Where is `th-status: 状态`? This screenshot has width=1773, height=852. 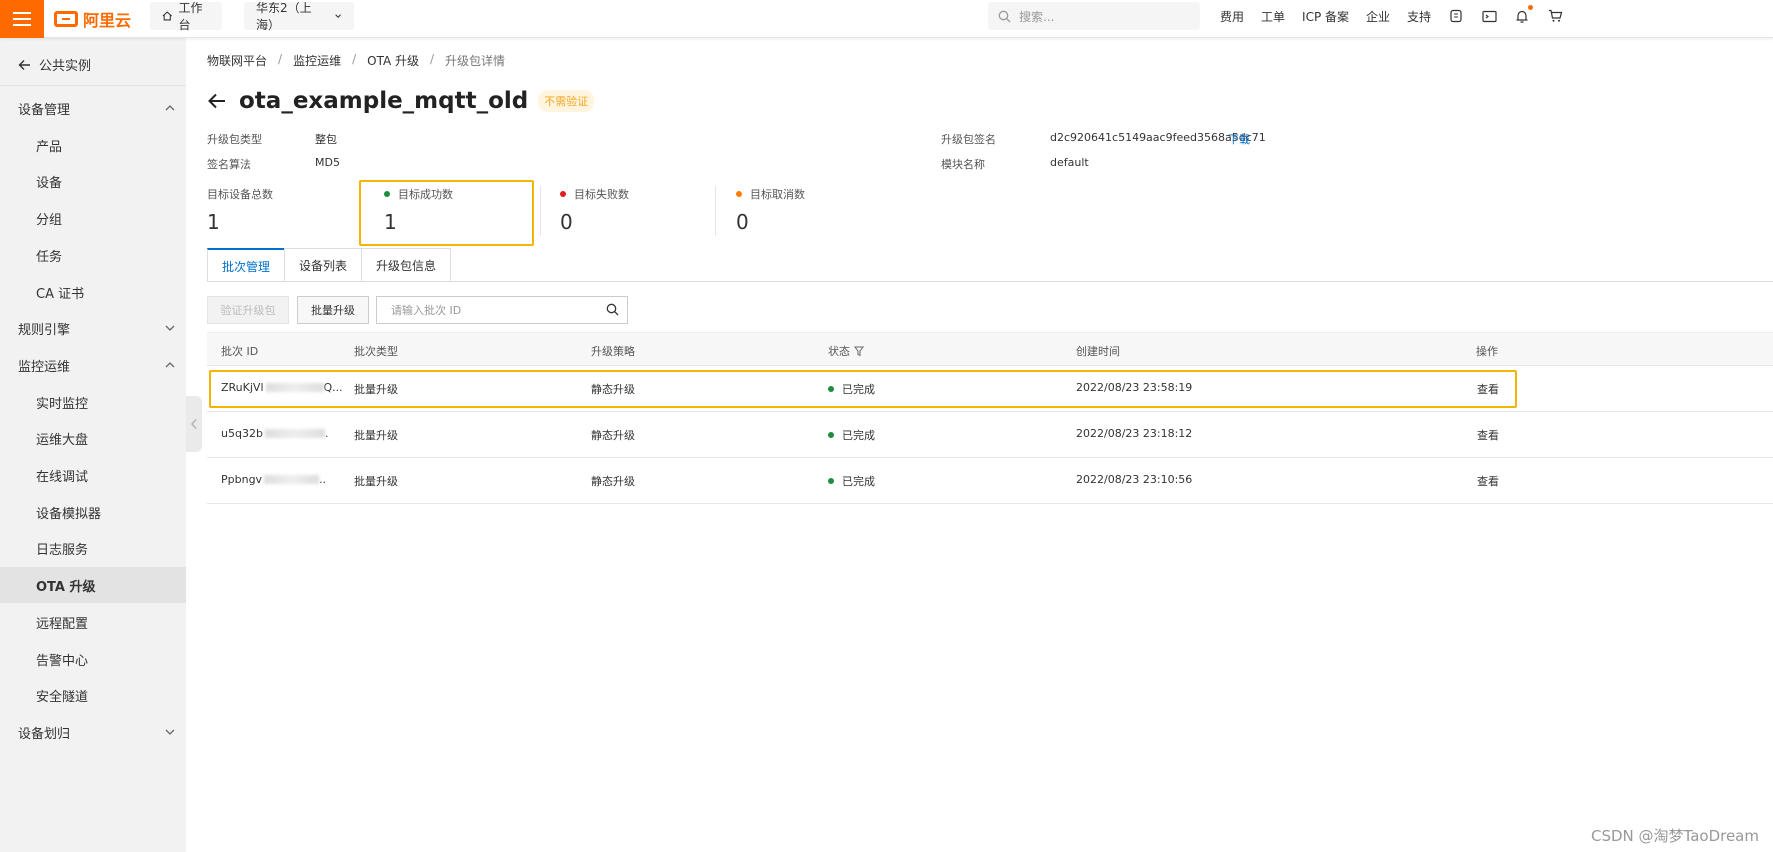 th-status: 状态 is located at coordinates (846, 351).